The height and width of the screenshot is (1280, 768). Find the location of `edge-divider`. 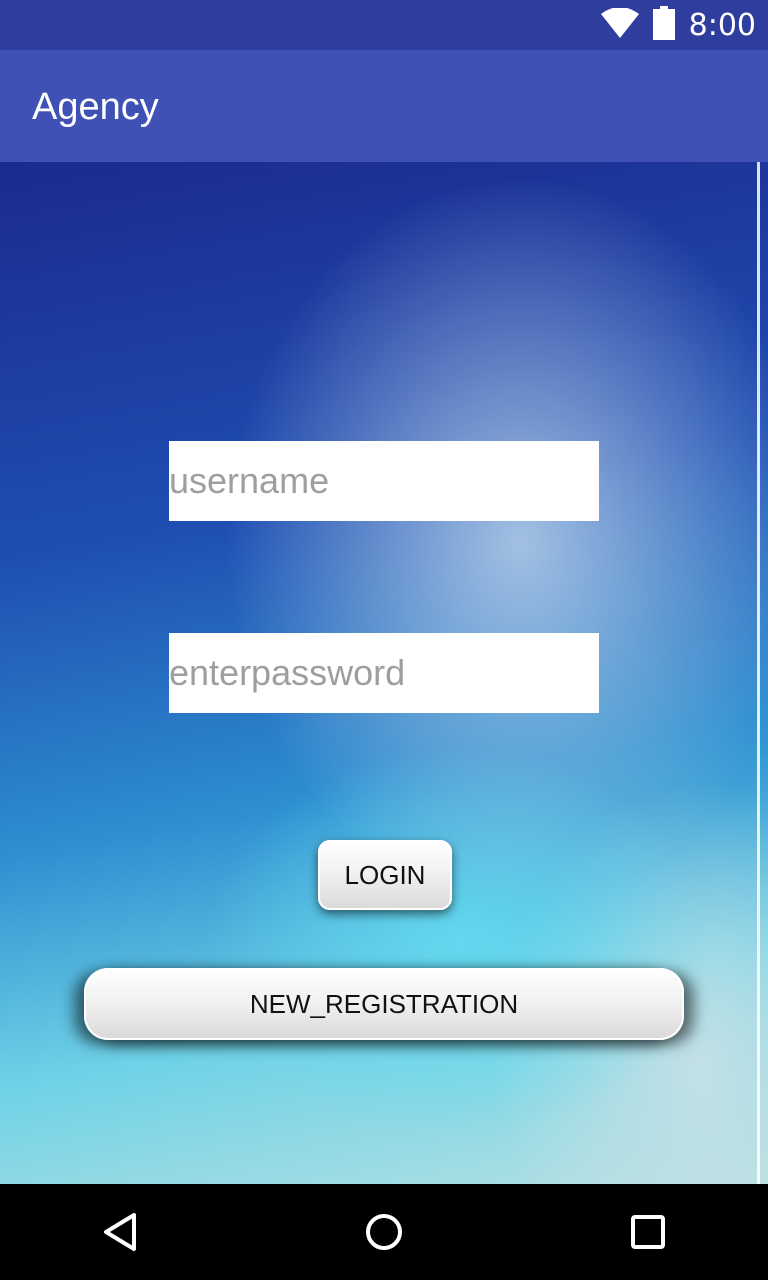

edge-divider is located at coordinates (758, 673).